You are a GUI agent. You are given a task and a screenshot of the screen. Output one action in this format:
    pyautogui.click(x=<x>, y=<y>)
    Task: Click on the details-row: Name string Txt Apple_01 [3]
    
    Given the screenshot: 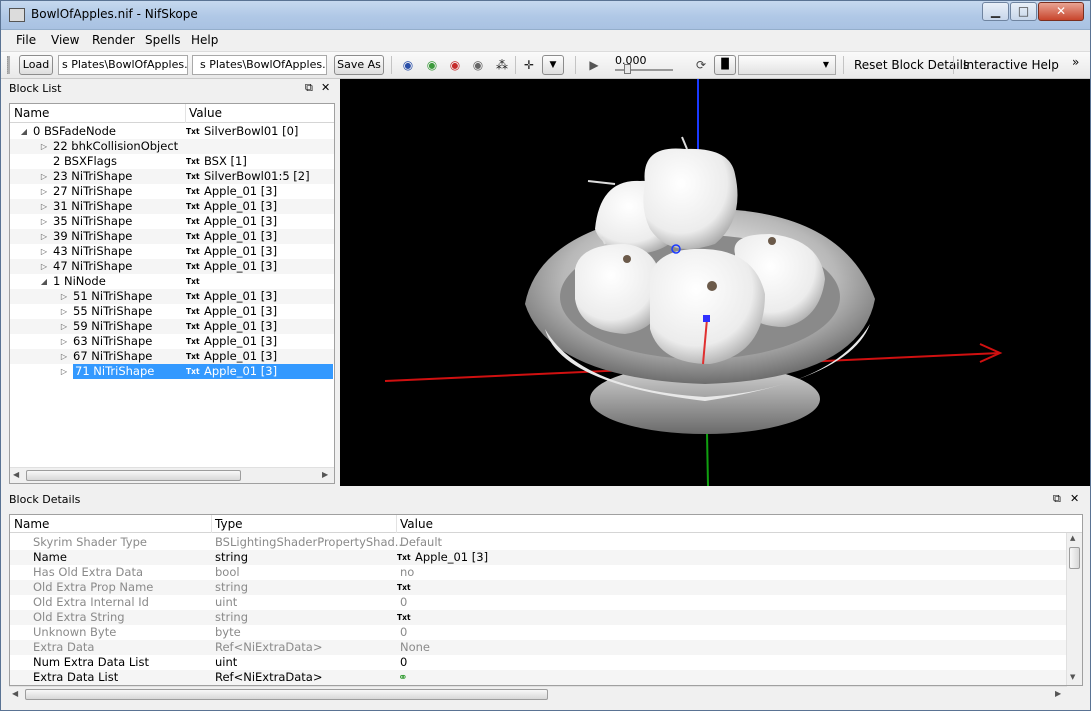 What is the action you would take?
    pyautogui.click(x=539, y=557)
    